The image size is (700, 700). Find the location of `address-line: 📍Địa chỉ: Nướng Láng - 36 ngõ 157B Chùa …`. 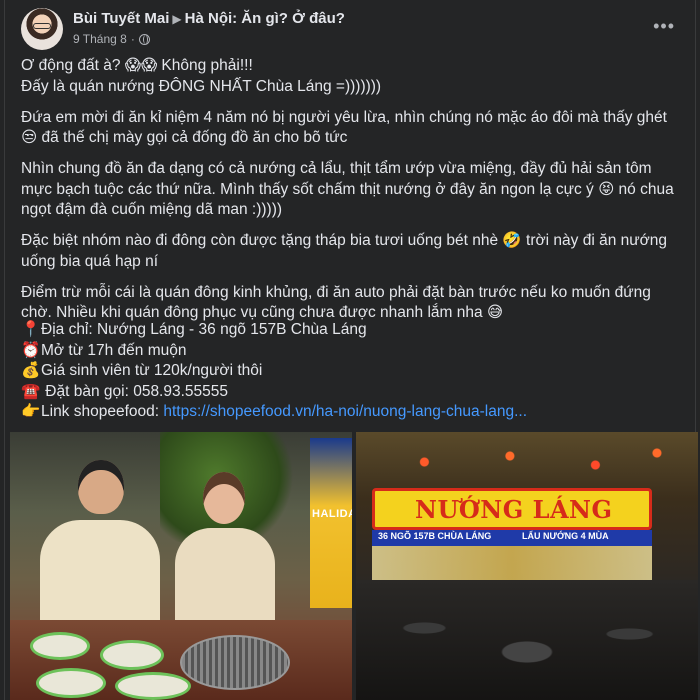

address-line: 📍Địa chỉ: Nướng Láng - 36 ngõ 157B Chùa … is located at coordinates (353, 330).